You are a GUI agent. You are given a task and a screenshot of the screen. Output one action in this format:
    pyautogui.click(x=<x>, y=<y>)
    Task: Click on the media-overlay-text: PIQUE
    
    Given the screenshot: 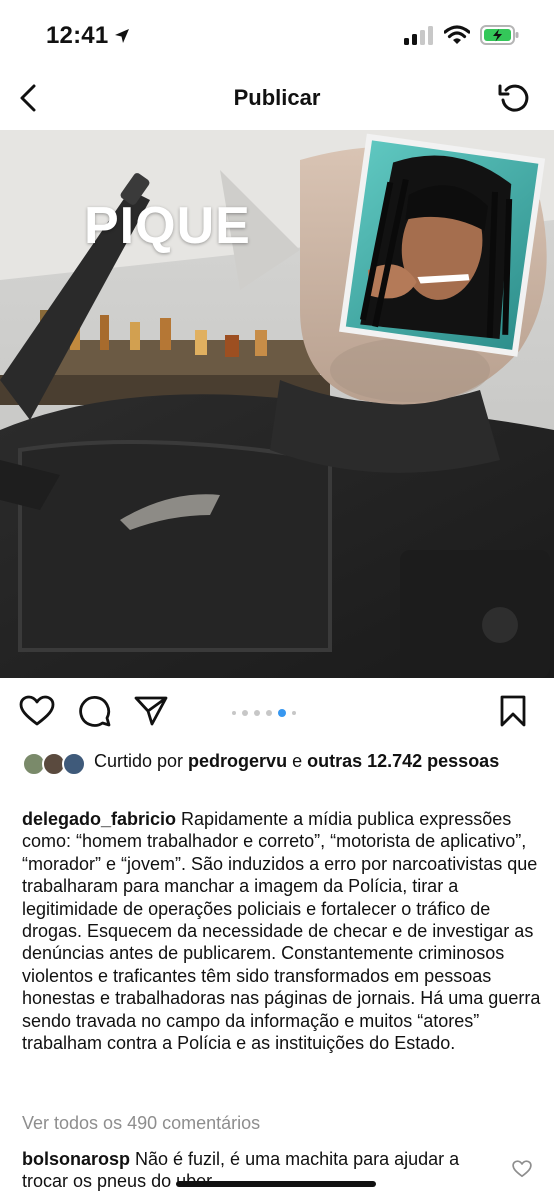 What is the action you would take?
    pyautogui.click(x=167, y=226)
    